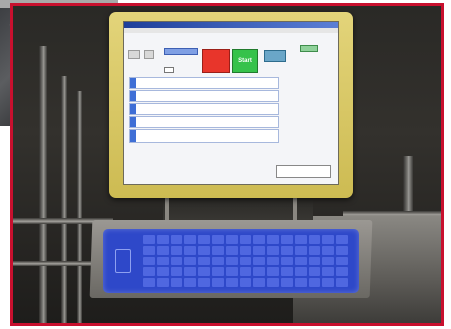 The height and width of the screenshot is (329, 451). I want to click on status-panel, so click(303, 171).